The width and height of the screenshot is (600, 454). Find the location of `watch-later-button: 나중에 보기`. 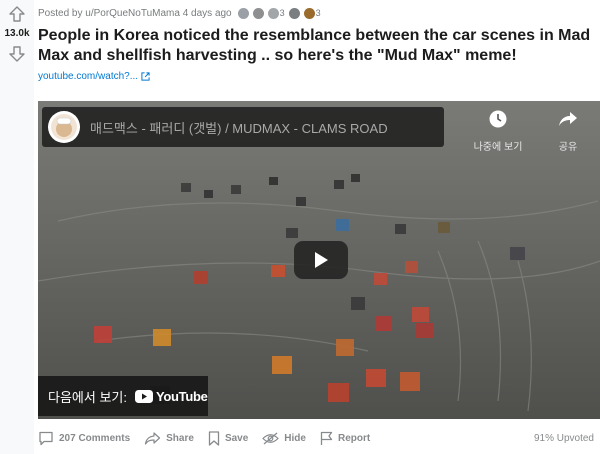

watch-later-button: 나중에 보기 is located at coordinates (498, 131).